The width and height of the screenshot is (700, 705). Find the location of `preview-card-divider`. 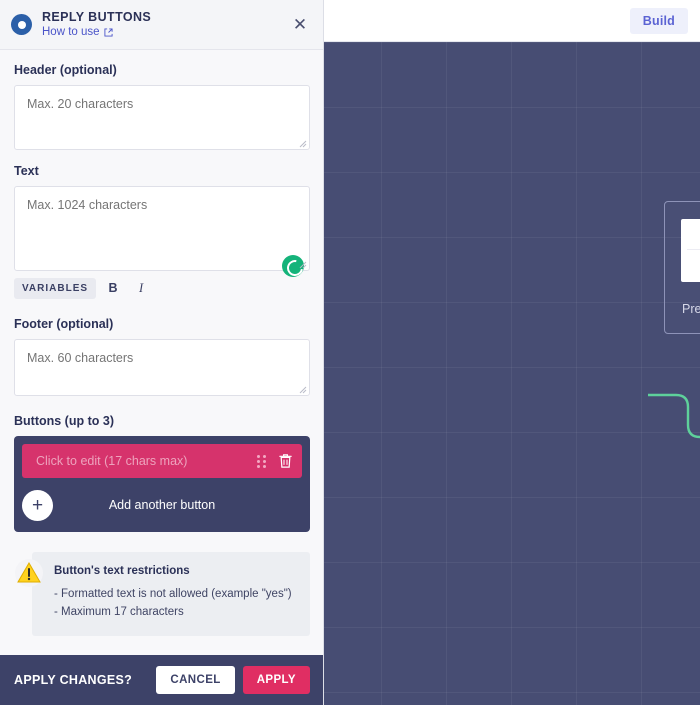

preview-card-divider is located at coordinates (693, 249).